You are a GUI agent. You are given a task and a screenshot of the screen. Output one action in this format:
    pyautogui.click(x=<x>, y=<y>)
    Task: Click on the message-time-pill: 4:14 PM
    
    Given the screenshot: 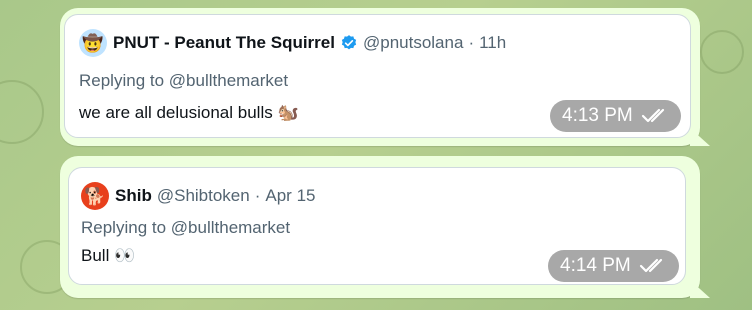 What is the action you would take?
    pyautogui.click(x=613, y=266)
    